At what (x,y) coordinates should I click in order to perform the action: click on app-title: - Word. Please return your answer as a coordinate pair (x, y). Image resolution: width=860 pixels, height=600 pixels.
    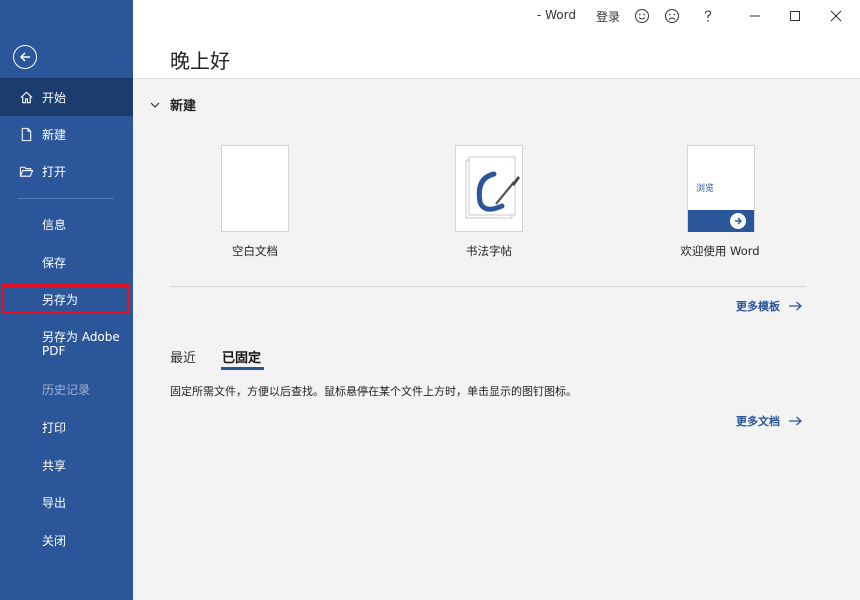
    Looking at the image, I should click on (556, 15).